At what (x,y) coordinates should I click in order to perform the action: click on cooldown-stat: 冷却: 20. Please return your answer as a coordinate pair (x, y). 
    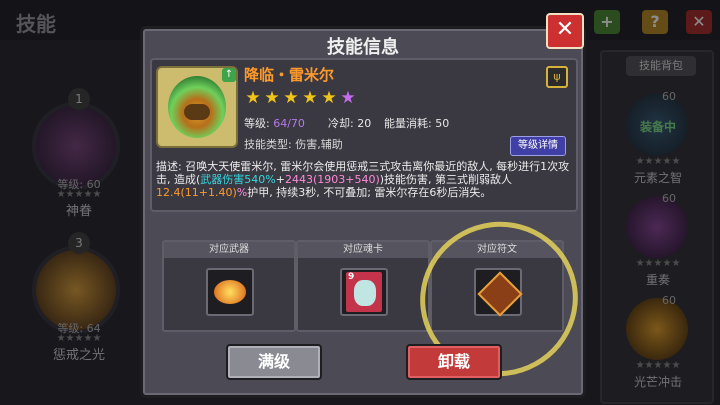
    Looking at the image, I should click on (349, 123).